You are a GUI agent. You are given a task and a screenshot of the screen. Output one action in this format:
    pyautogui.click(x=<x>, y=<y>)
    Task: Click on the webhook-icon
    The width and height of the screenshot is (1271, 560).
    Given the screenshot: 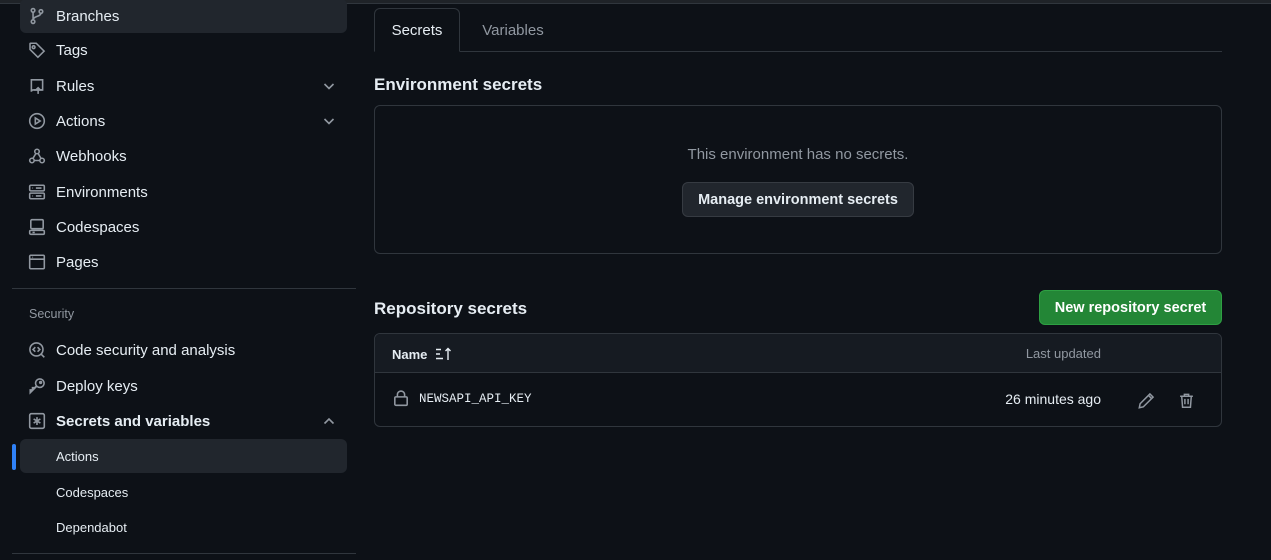 What is the action you would take?
    pyautogui.click(x=37, y=156)
    